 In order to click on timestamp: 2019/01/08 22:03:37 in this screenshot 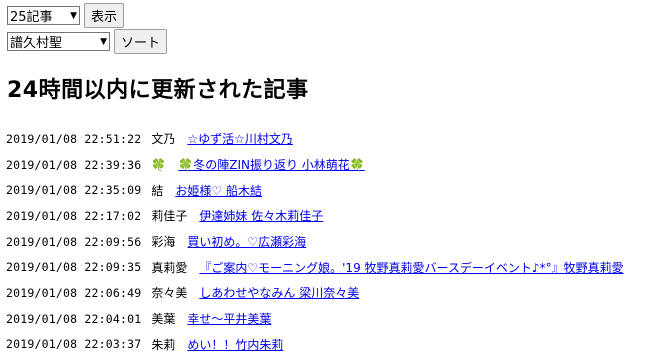, I will do `click(74, 344)`.